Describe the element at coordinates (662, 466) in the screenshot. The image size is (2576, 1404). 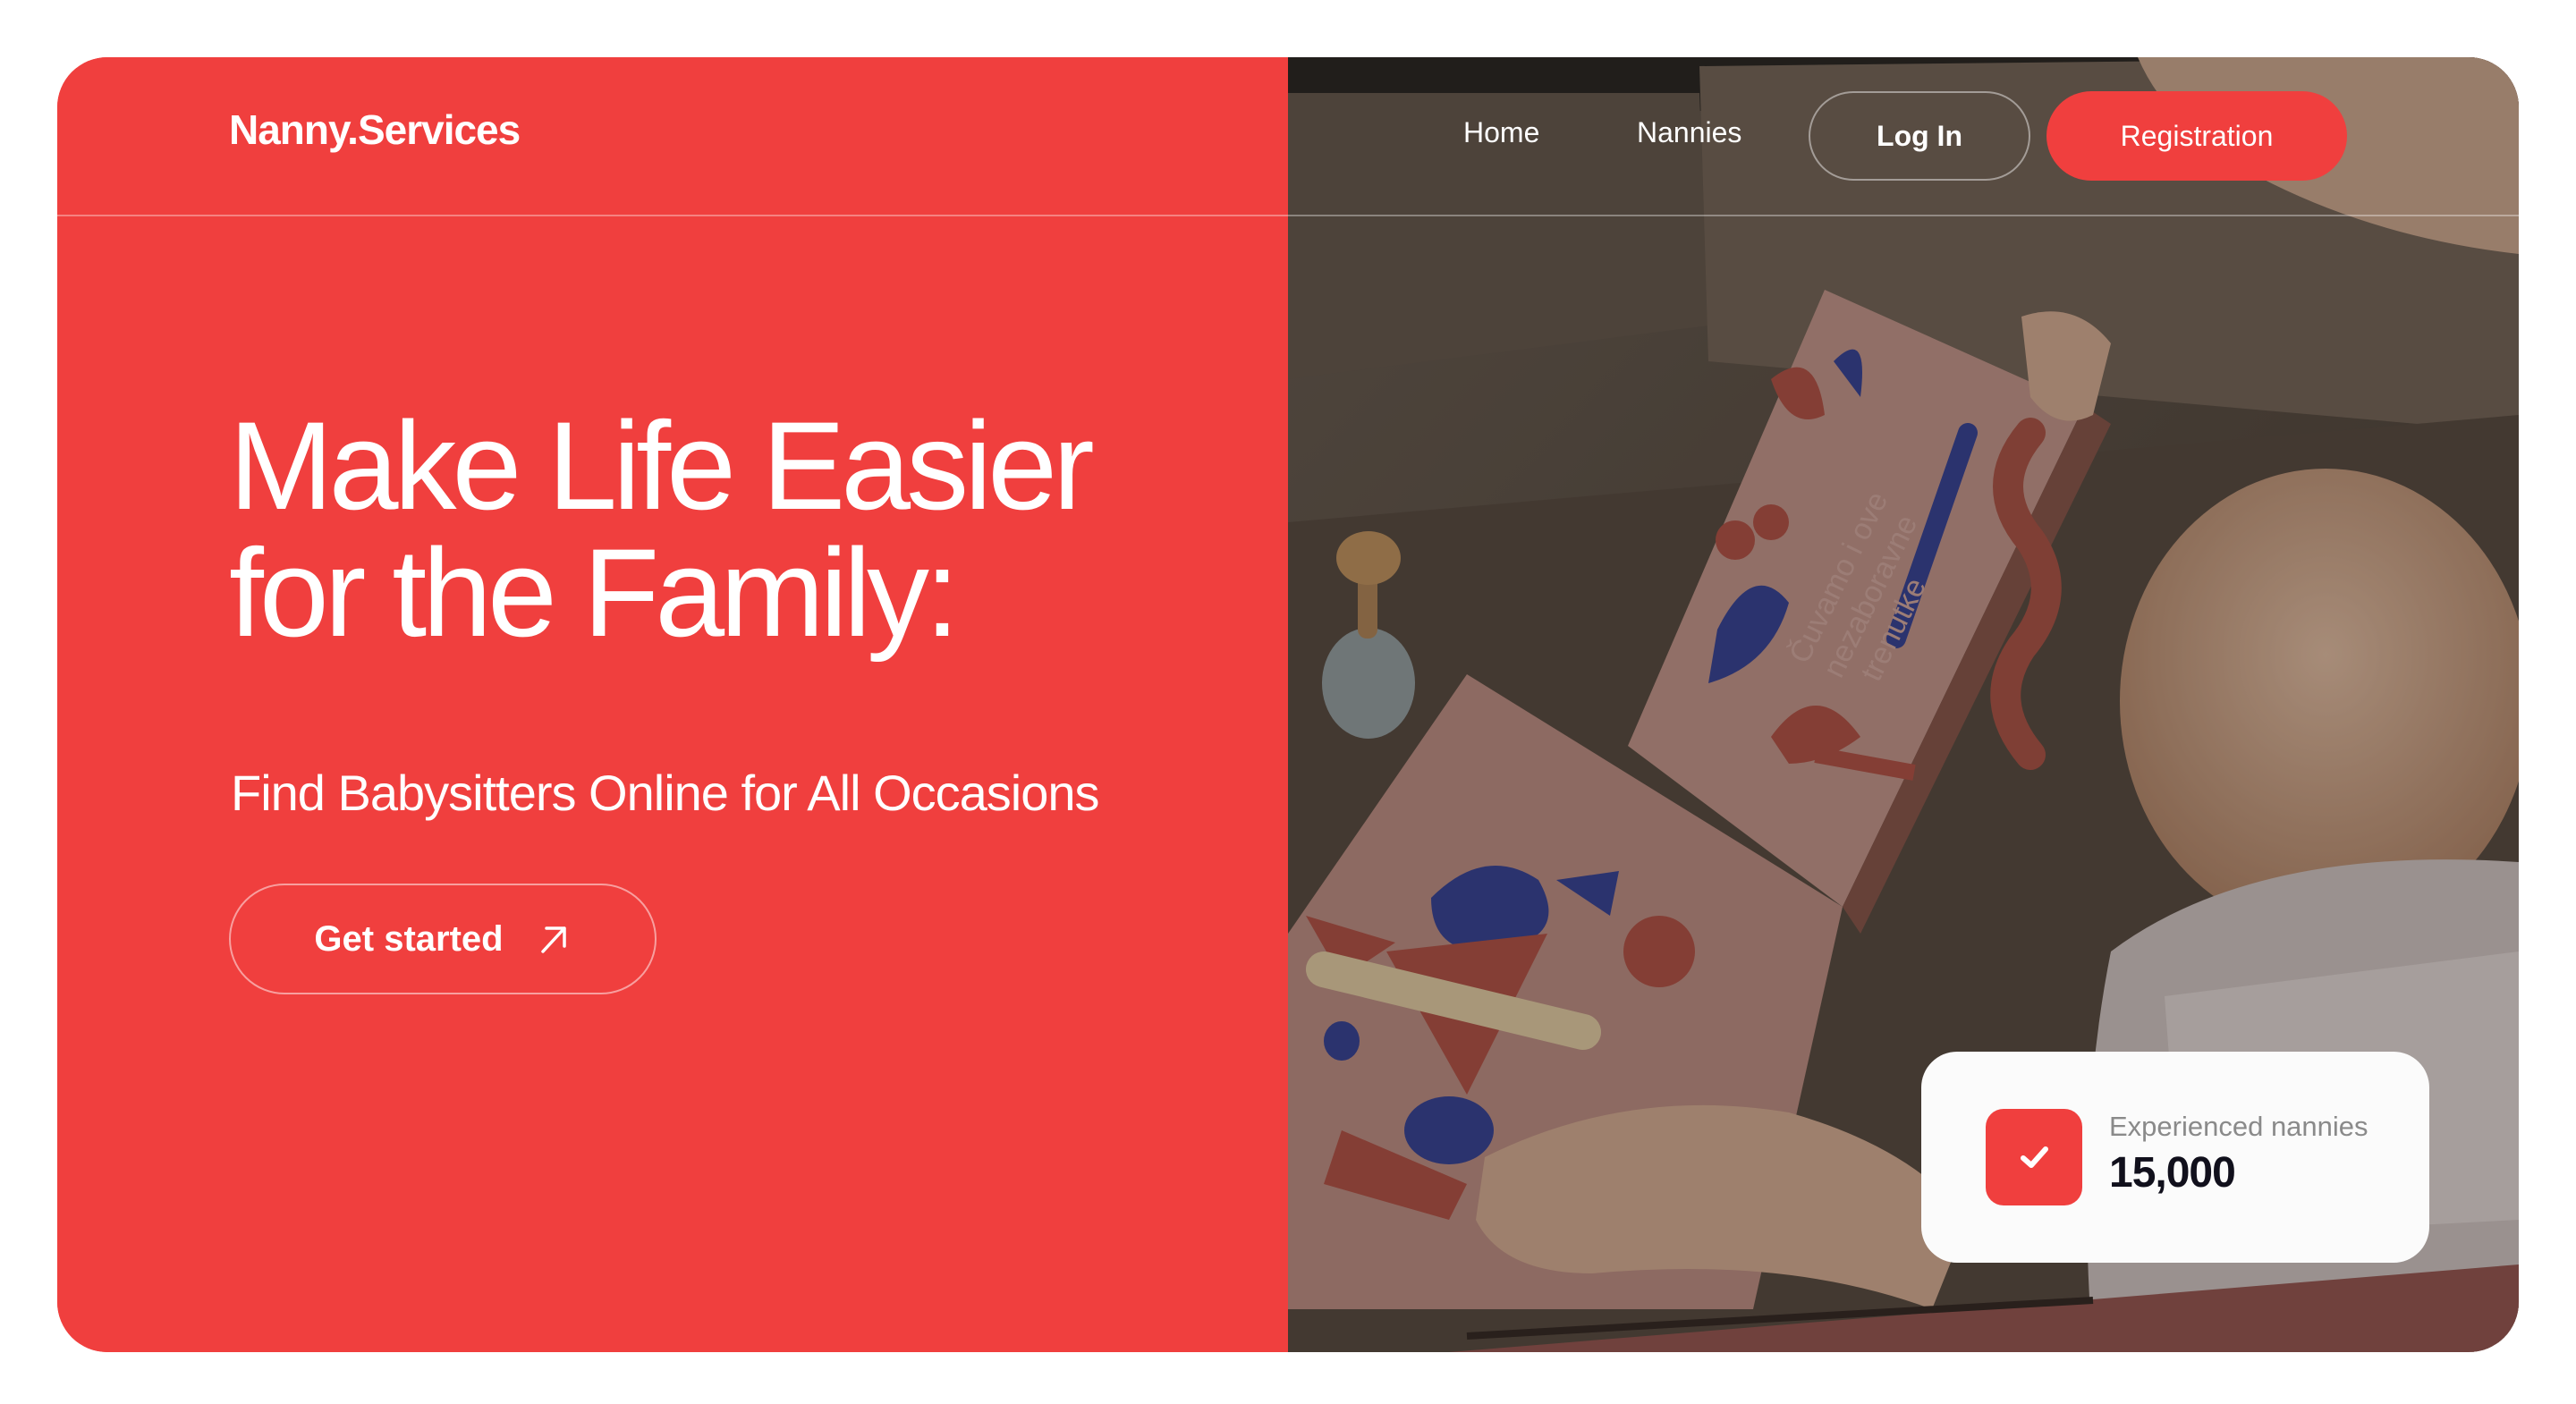
I see `hero-headline-line-1: Make Life Easier` at that location.